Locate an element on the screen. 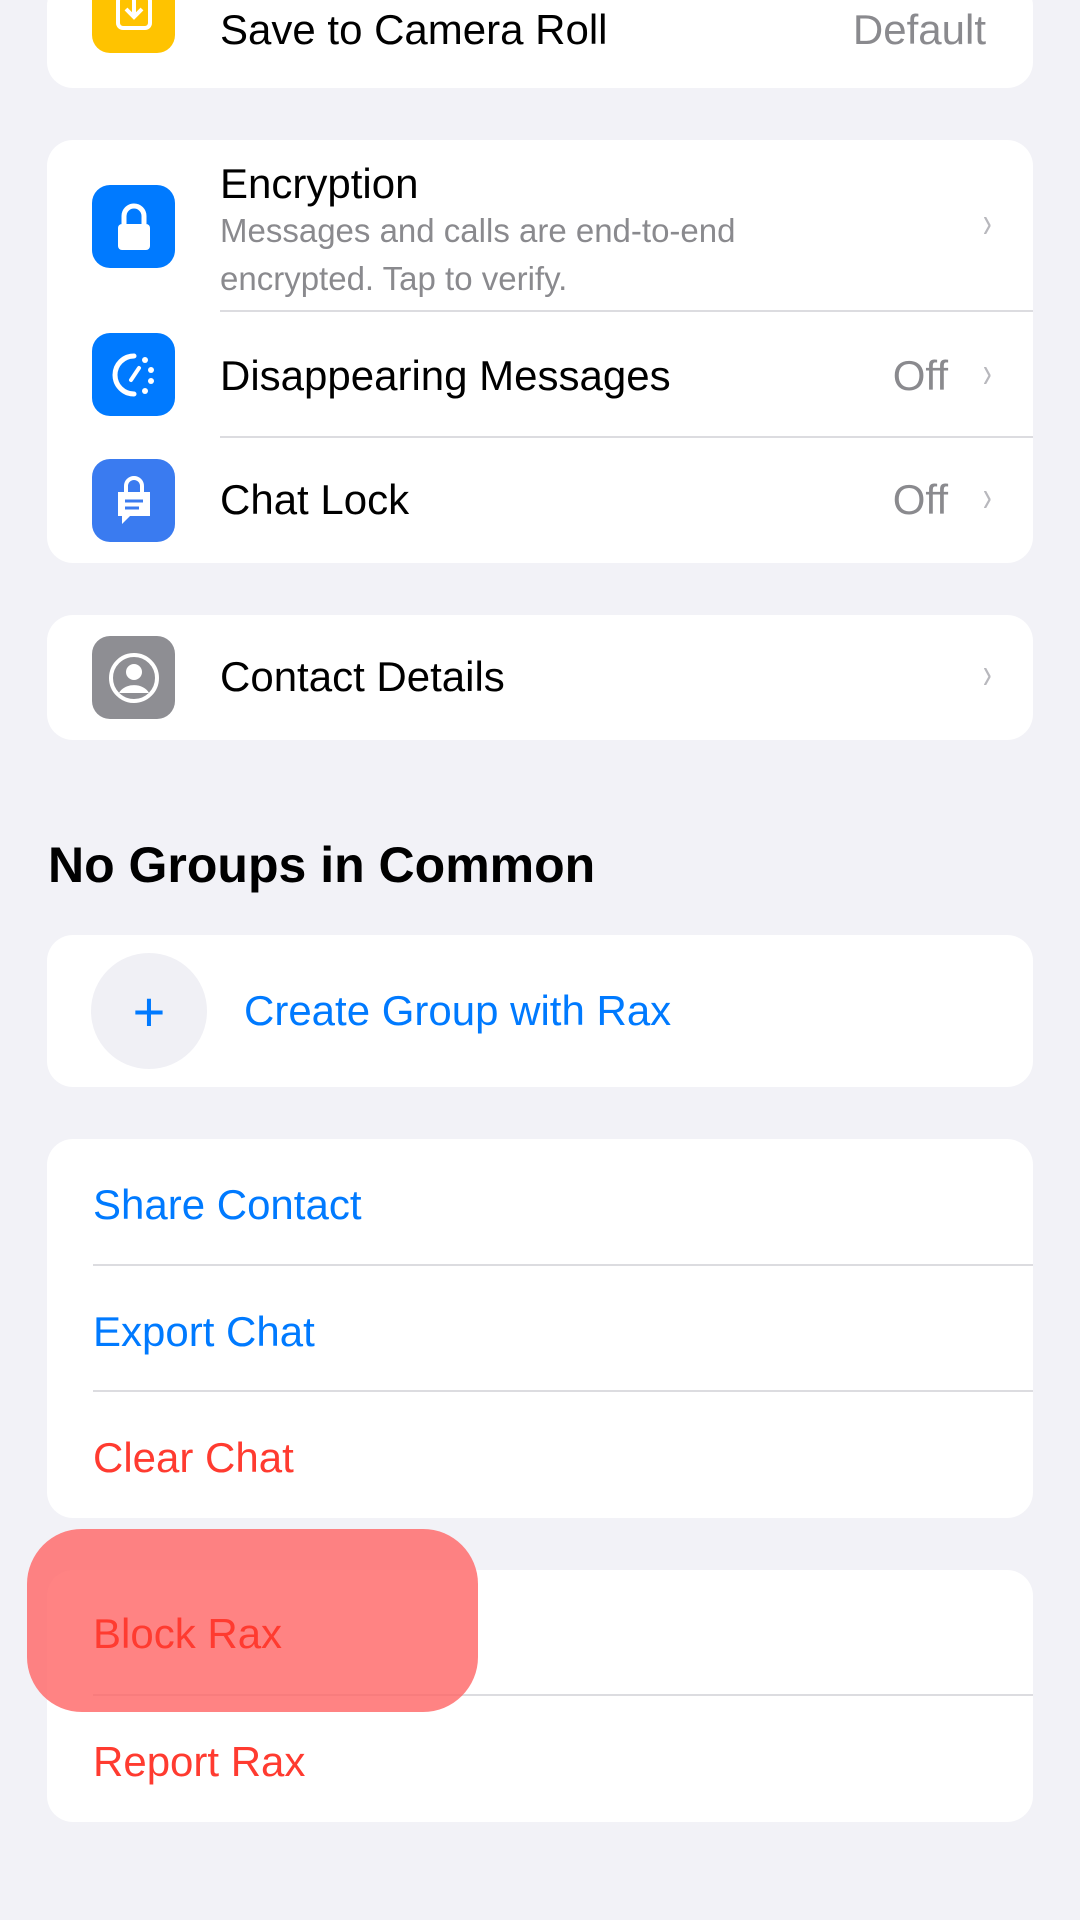 This screenshot has width=1080, height=1920. contact-details-label: Contact Details is located at coordinates (362, 676).